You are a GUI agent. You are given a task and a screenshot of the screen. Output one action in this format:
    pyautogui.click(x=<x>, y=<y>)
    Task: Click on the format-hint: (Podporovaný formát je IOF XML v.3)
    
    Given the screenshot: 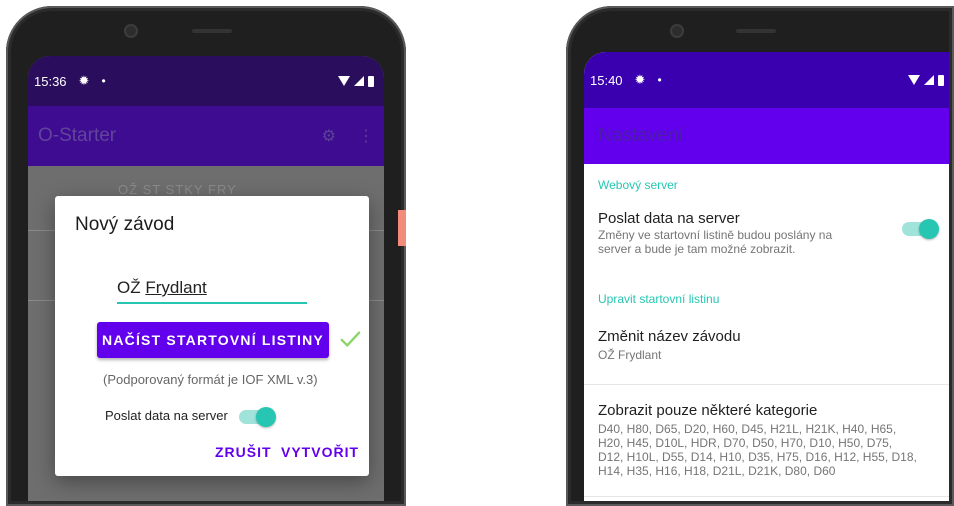 What is the action you would take?
    pyautogui.click(x=210, y=379)
    